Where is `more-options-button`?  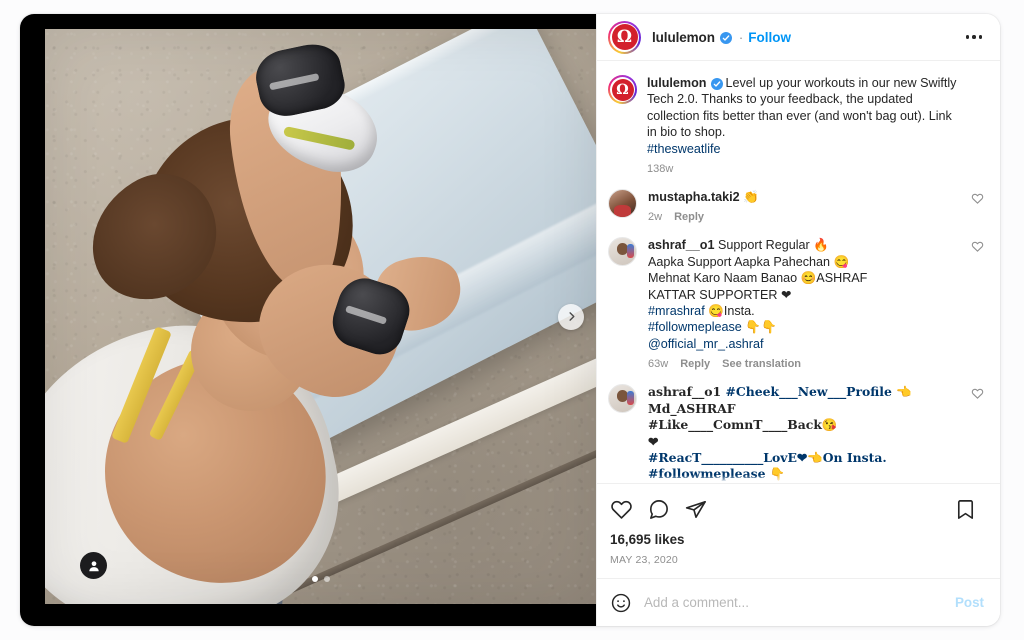
more-options-button is located at coordinates (974, 37).